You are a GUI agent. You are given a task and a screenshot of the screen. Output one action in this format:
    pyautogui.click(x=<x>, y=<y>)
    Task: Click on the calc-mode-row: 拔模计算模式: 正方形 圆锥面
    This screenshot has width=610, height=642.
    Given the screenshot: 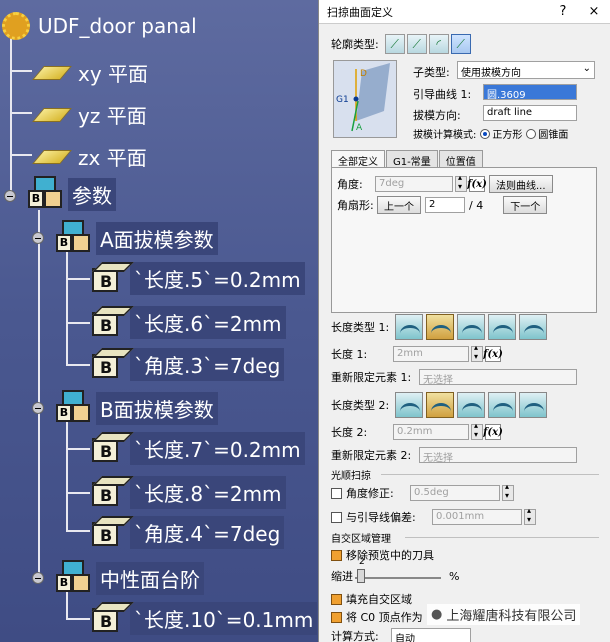 What is the action you would take?
    pyautogui.click(x=490, y=133)
    